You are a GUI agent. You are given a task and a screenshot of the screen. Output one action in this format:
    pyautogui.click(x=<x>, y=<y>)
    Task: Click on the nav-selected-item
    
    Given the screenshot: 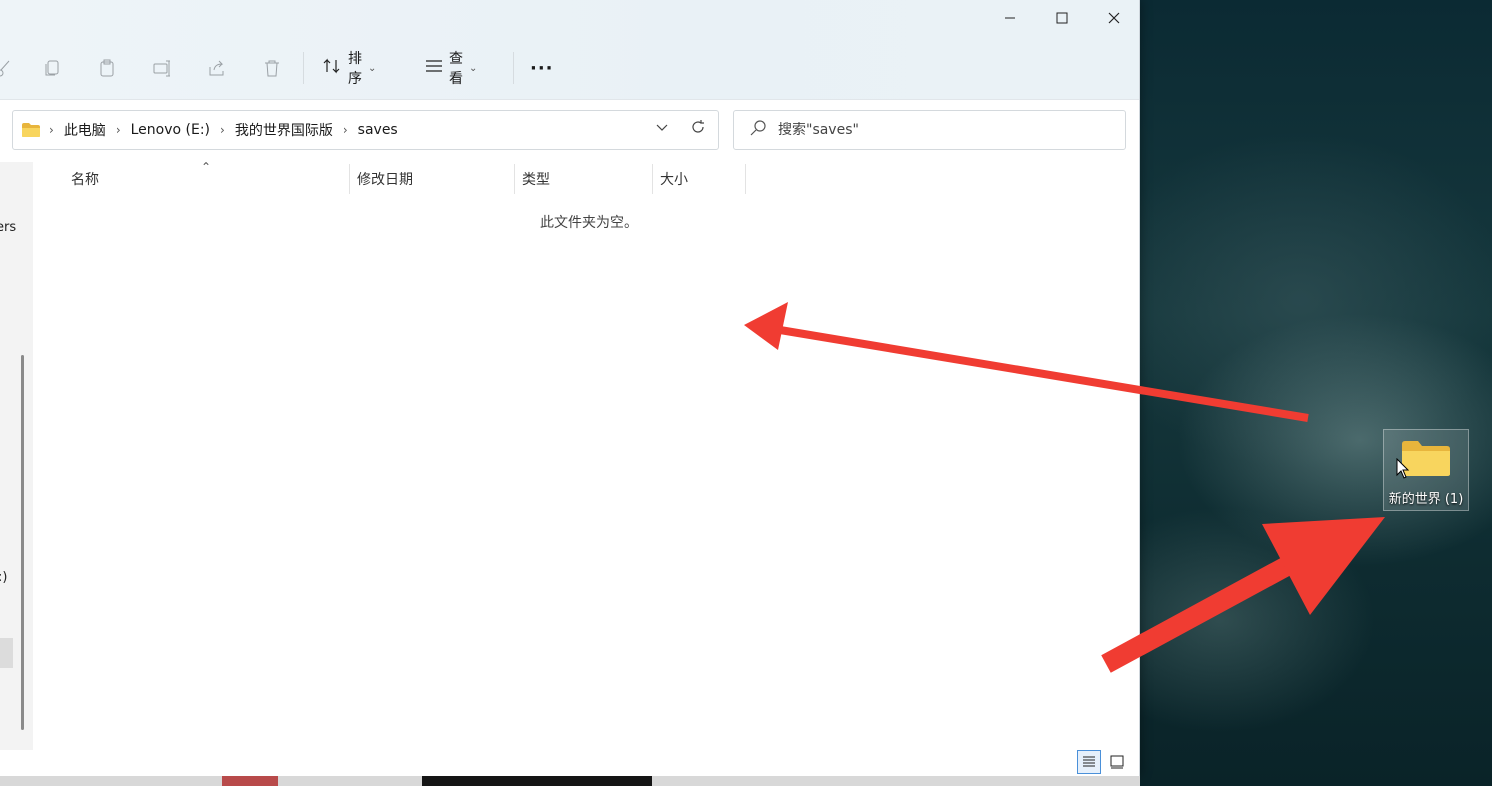 What is the action you would take?
    pyautogui.click(x=6, y=653)
    